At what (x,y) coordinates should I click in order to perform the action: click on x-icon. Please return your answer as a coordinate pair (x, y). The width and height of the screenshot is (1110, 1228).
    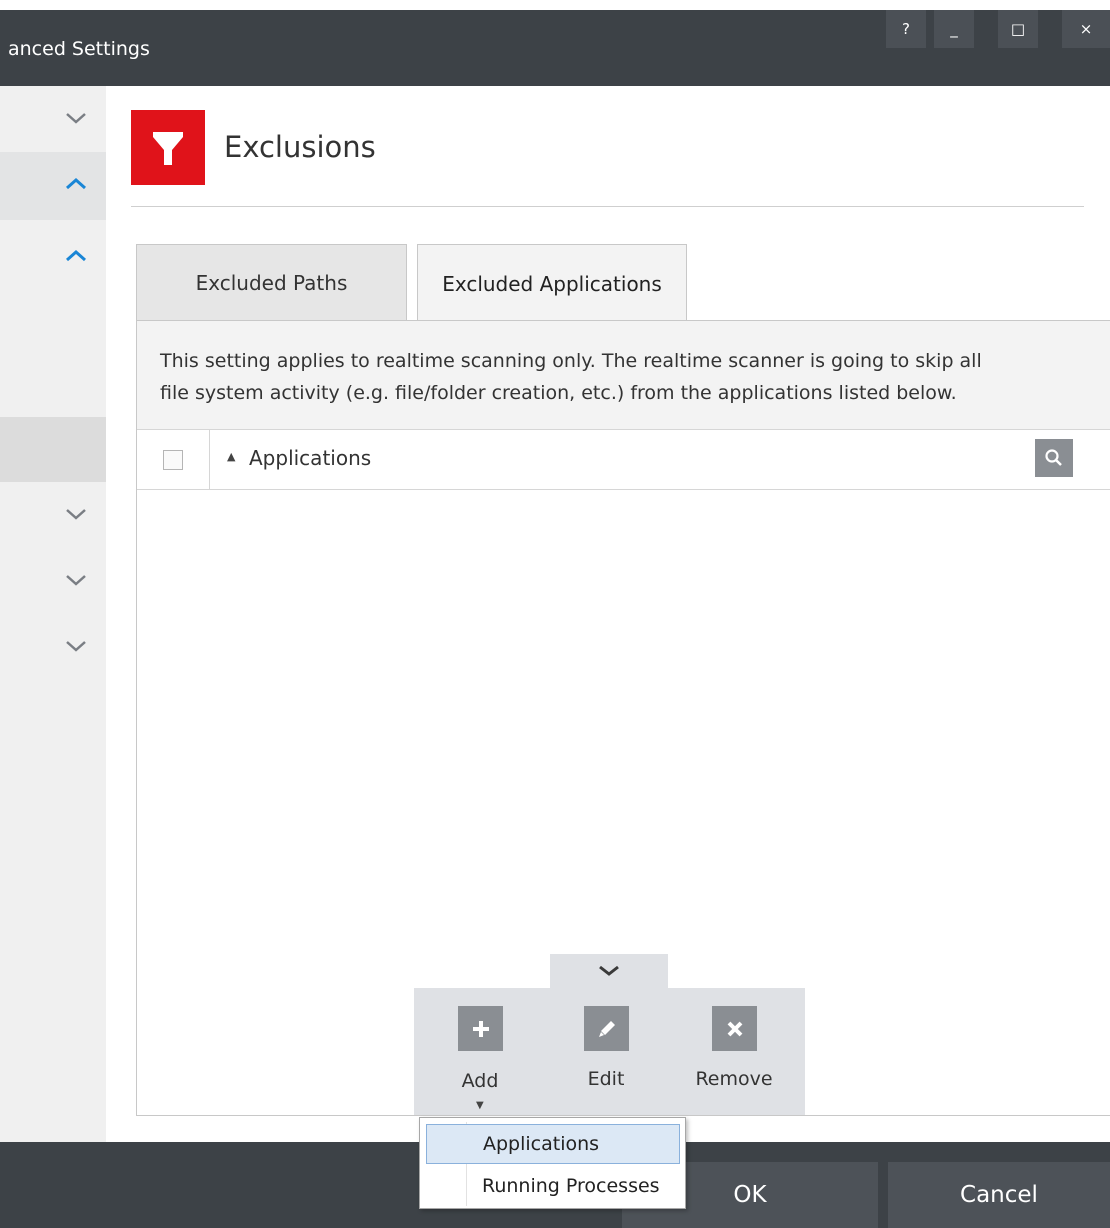
    Looking at the image, I should click on (734, 1028).